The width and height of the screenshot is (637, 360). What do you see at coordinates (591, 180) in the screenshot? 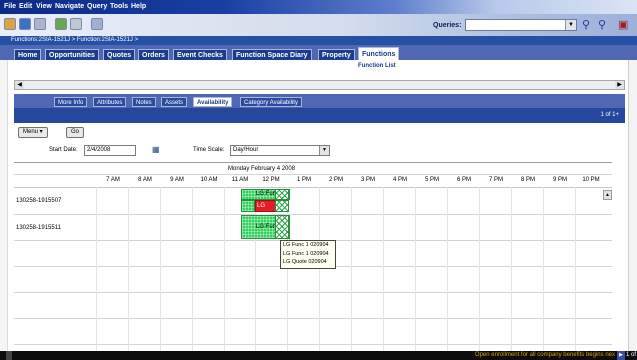
I see `hour-label: 10 PM` at bounding box center [591, 180].